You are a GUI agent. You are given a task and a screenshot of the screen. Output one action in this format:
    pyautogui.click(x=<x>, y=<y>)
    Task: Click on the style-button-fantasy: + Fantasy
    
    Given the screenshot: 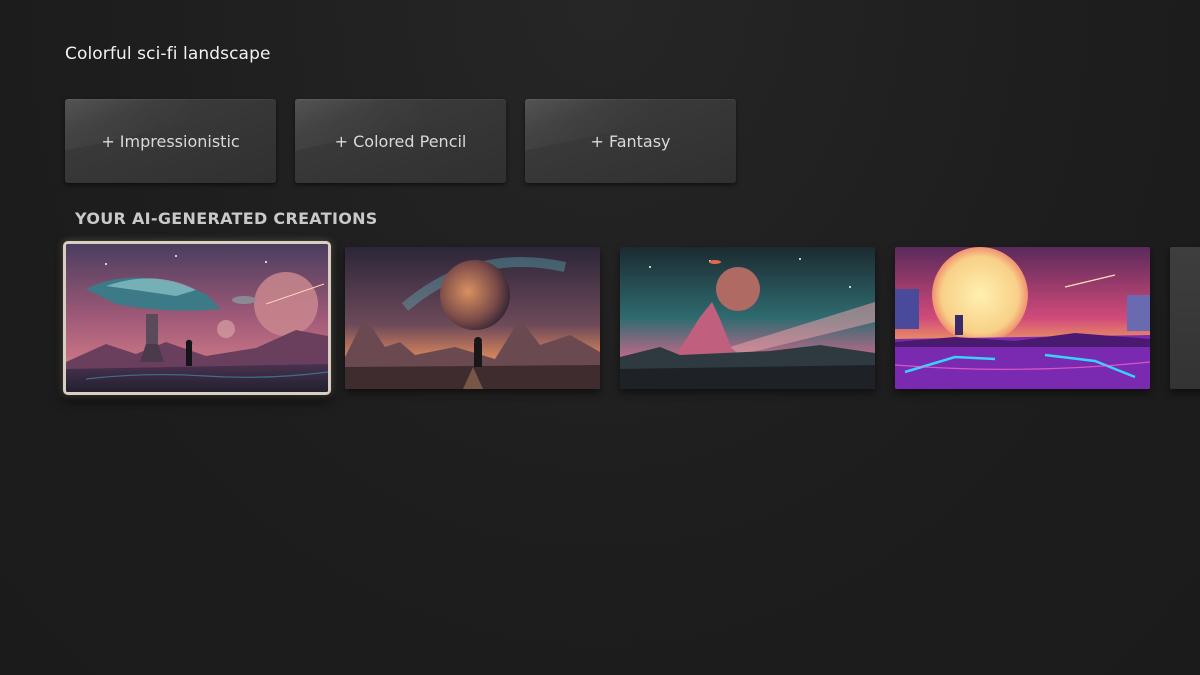 What is the action you would take?
    pyautogui.click(x=630, y=141)
    